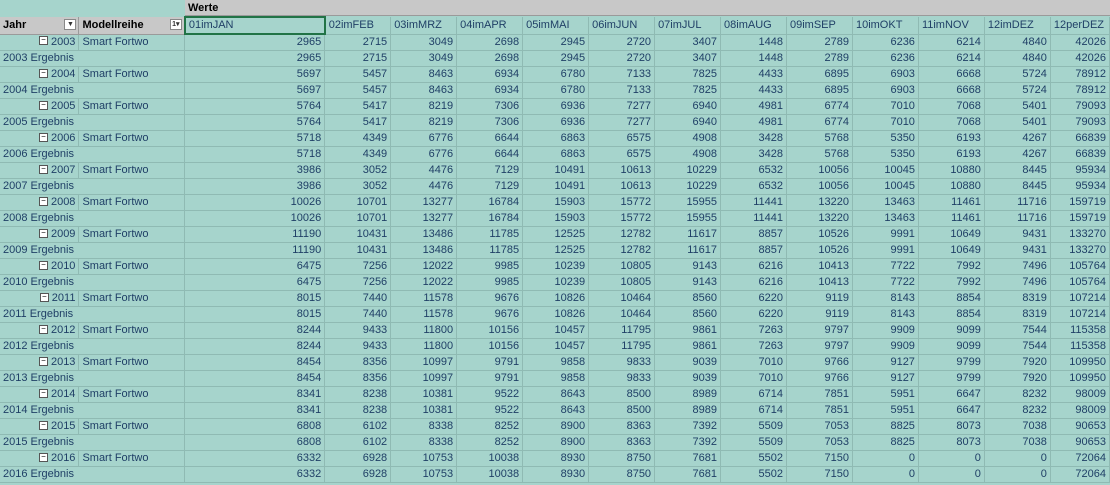 Image resolution: width=1110 pixels, height=485 pixels. Describe the element at coordinates (951, 154) in the screenshot. I see `value-cell: 6193` at that location.